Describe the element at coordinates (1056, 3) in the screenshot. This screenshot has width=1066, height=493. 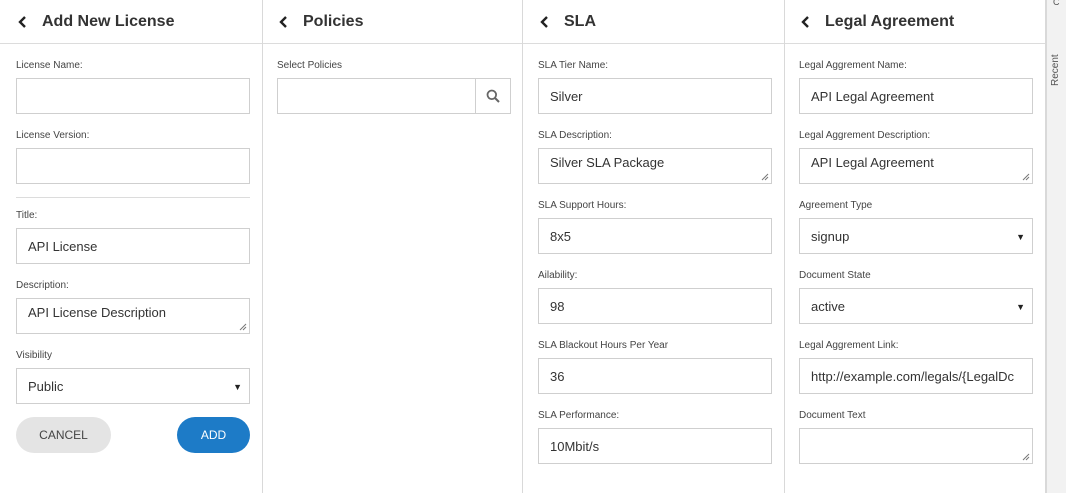
I see `side-strip-glyph: C` at that location.